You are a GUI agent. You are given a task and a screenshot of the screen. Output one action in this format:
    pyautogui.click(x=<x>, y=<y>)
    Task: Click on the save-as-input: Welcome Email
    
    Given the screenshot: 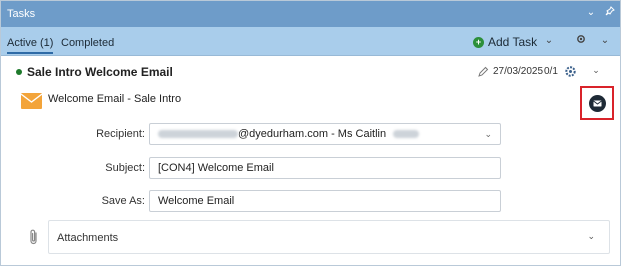 What is the action you would take?
    pyautogui.click(x=325, y=201)
    